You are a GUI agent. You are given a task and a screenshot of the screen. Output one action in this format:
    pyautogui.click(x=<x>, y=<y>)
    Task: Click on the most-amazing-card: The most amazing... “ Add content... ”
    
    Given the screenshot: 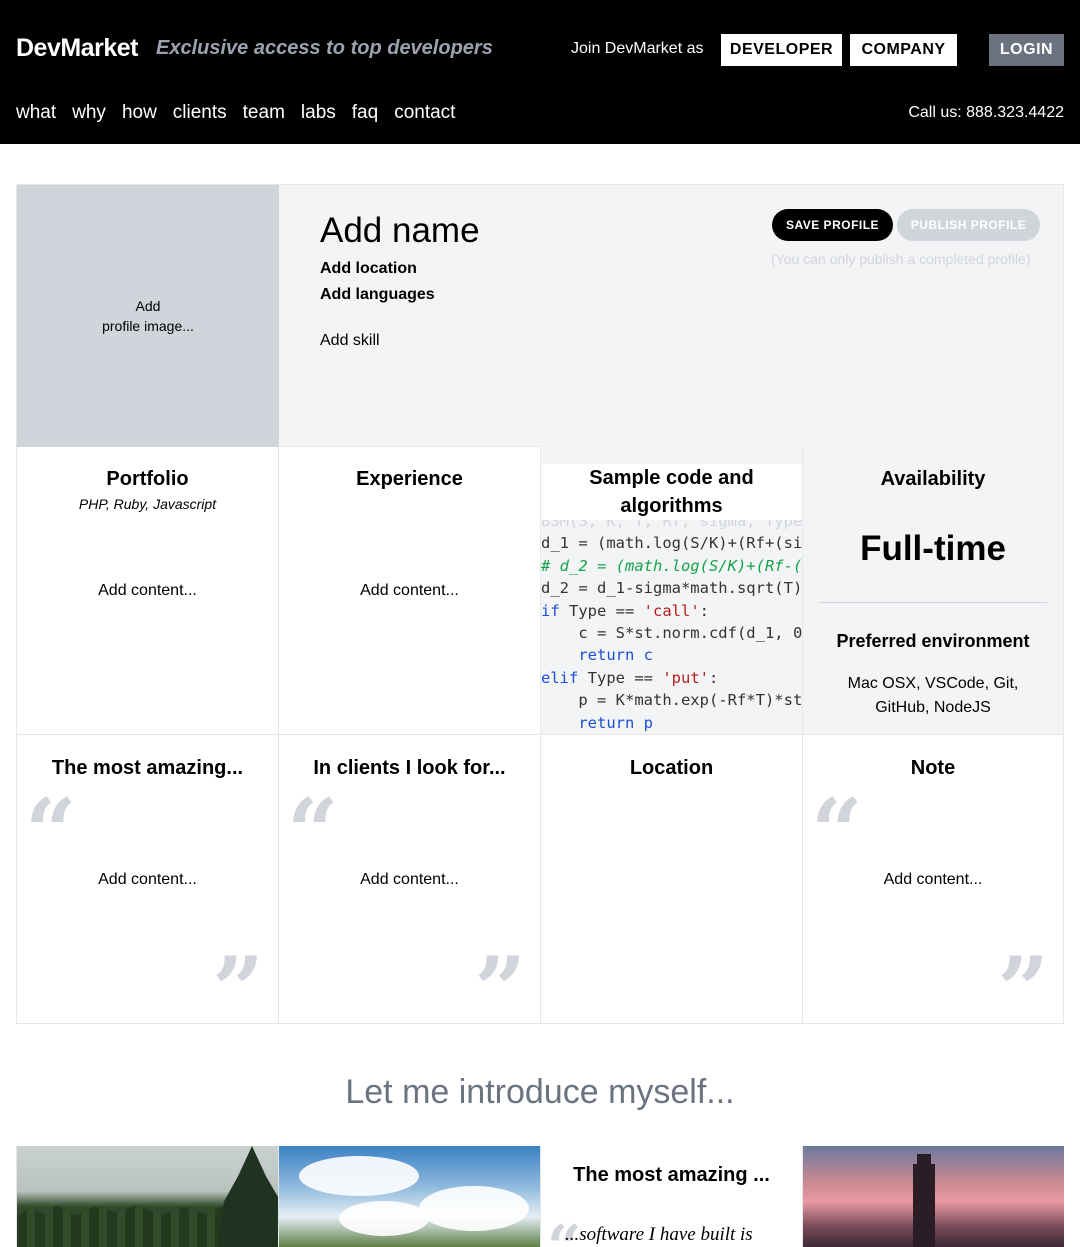 What is the action you would take?
    pyautogui.click(x=147, y=879)
    